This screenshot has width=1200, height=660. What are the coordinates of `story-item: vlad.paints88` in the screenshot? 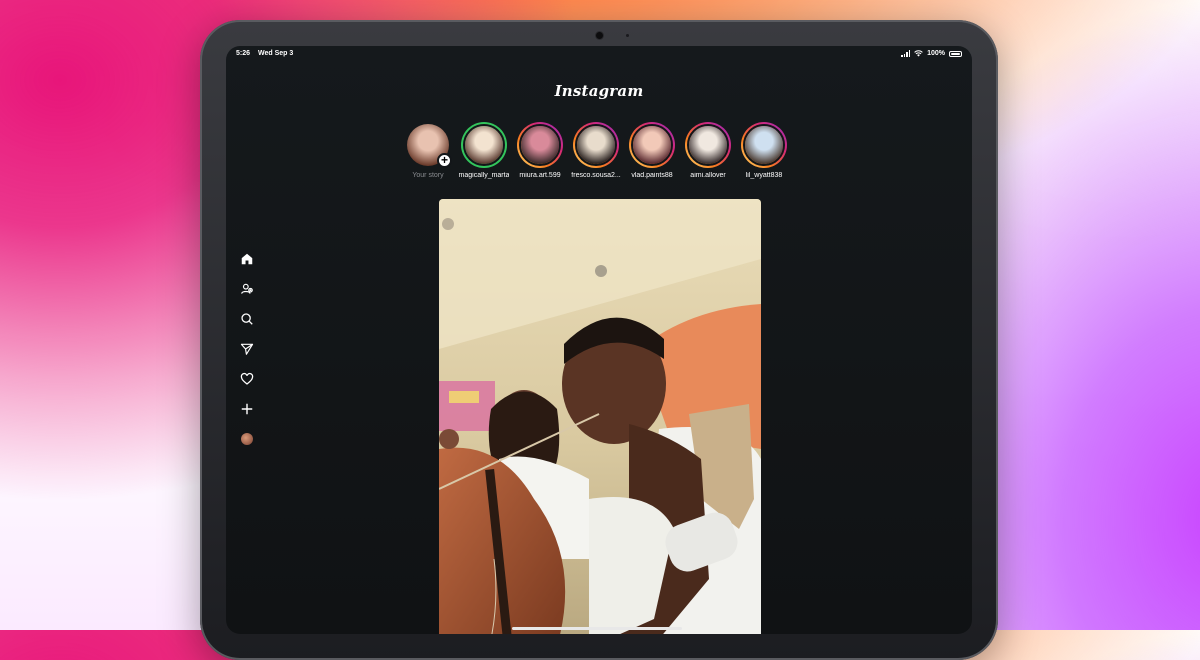 It's located at (652, 150).